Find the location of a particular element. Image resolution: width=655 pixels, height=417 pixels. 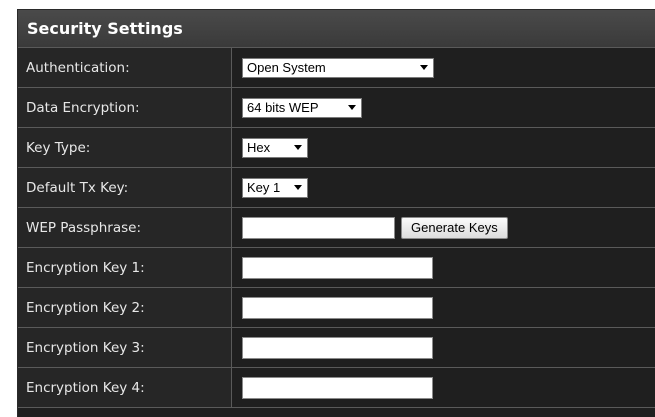

data-encryption-value: 64 bits WEP is located at coordinates (283, 107).